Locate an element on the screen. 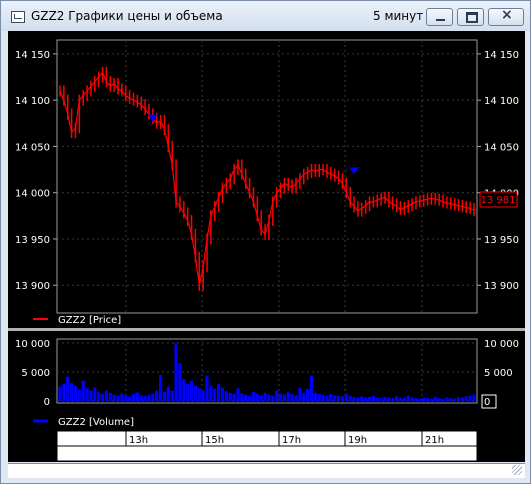 The width and height of the screenshot is (531, 484). resize-grip-icon is located at coordinates (517, 470).